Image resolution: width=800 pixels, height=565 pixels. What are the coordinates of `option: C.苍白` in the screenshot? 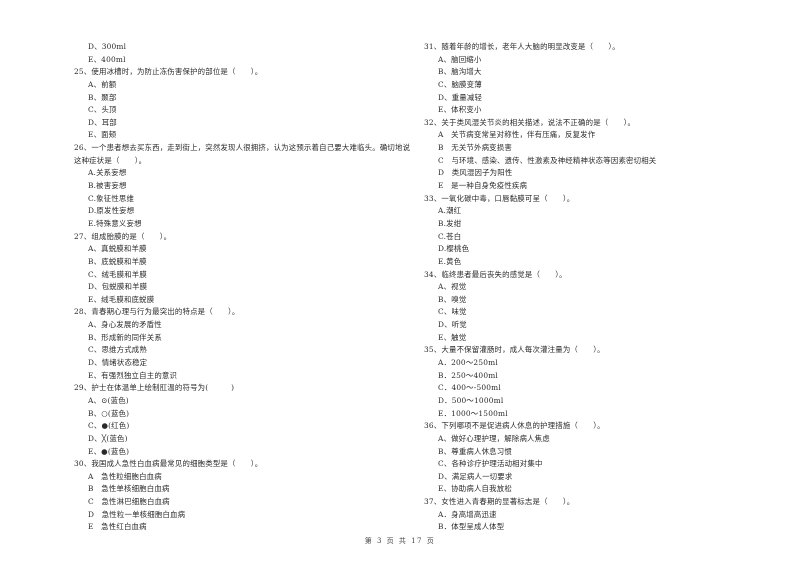 It's located at (450, 236).